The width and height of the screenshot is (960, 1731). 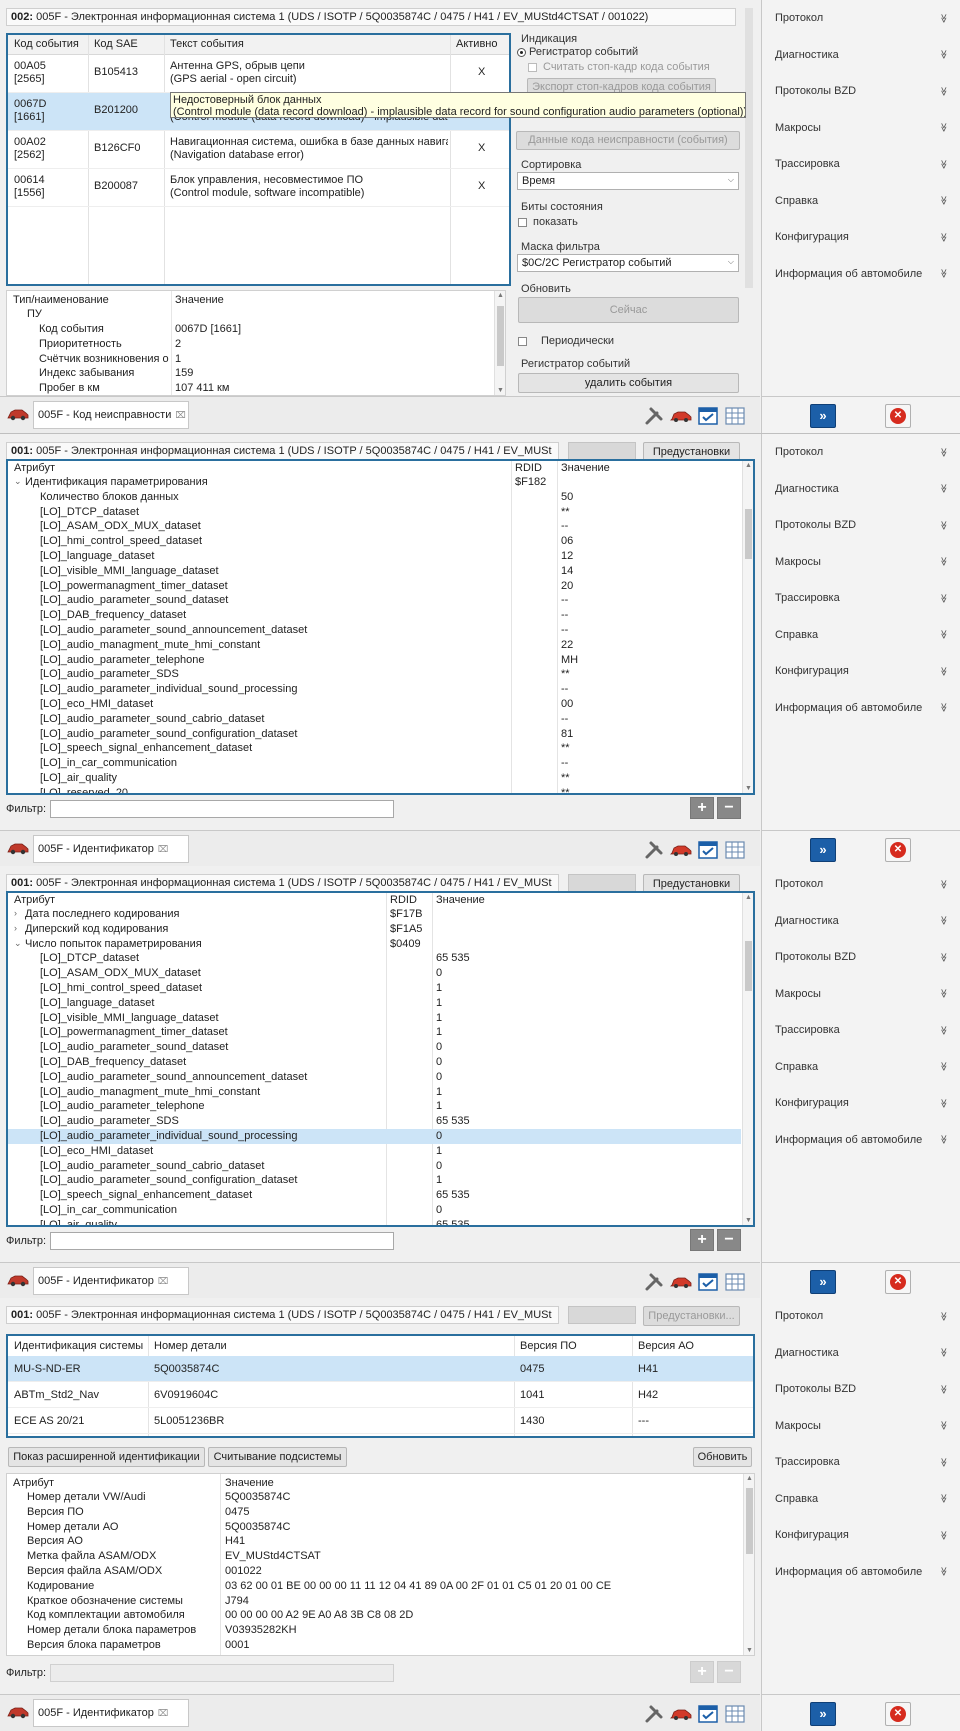 What do you see at coordinates (374, 704) in the screenshot?
I see `tree-row: [LO]_eco_HMI_dataset 00` at bounding box center [374, 704].